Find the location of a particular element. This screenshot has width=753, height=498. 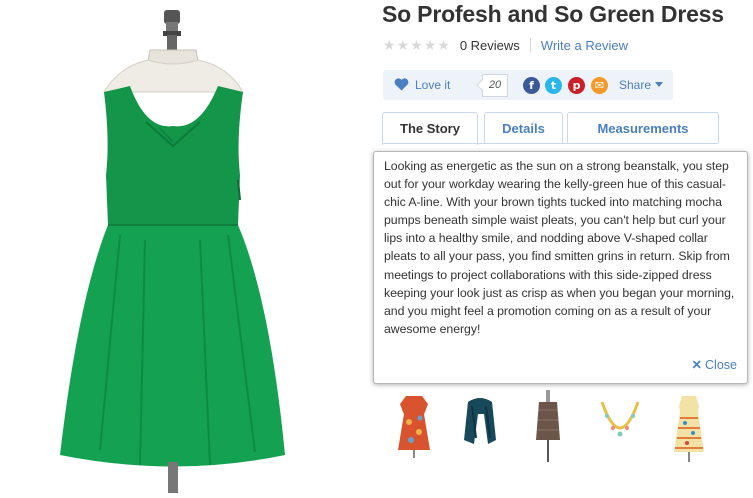

tab-details: Details is located at coordinates (523, 127).